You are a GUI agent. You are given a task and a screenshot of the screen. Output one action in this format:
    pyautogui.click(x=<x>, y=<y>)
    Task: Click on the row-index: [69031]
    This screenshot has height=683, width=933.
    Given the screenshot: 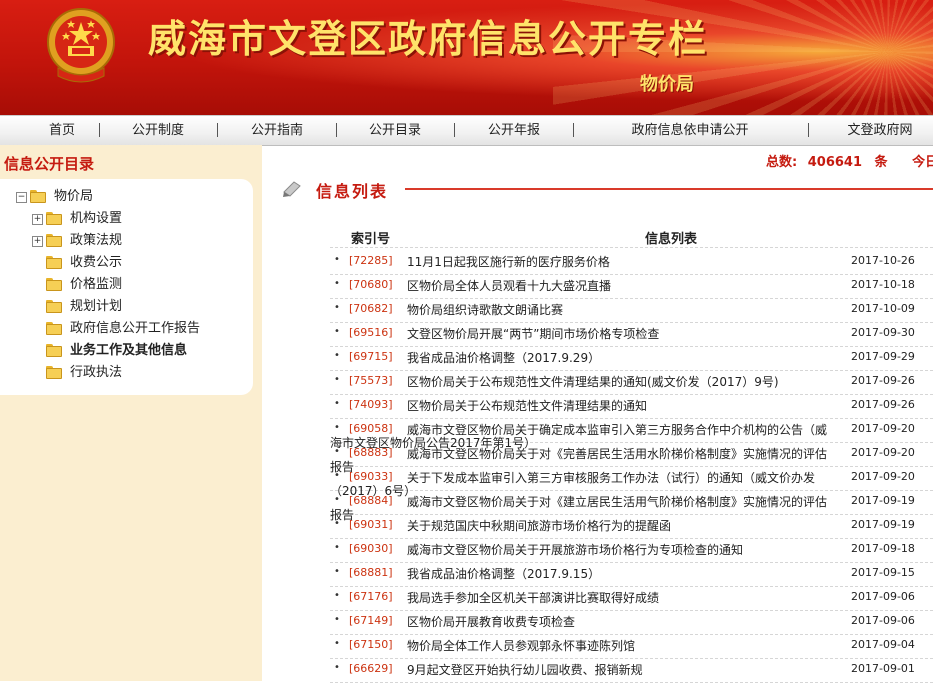 What is the action you would take?
    pyautogui.click(x=371, y=524)
    